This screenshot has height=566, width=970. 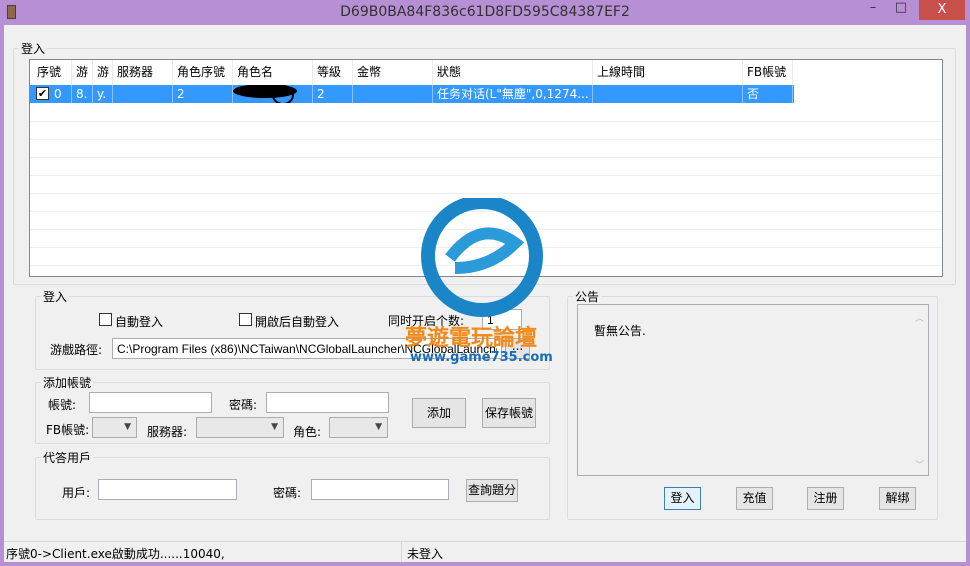 I want to click on server-label: 服務器:, so click(x=167, y=432).